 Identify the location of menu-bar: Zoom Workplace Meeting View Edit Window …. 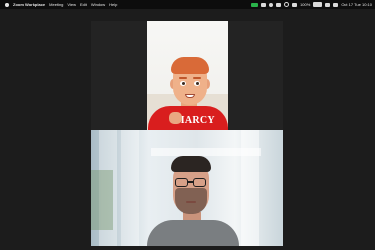
(187, 4).